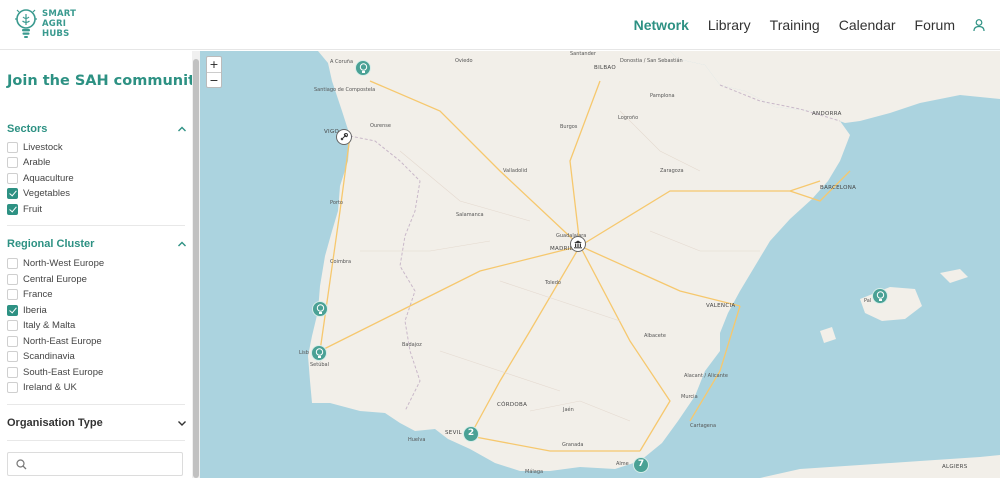  Describe the element at coordinates (471, 434) in the screenshot. I see `map-cluster-sevilla: 2` at that location.